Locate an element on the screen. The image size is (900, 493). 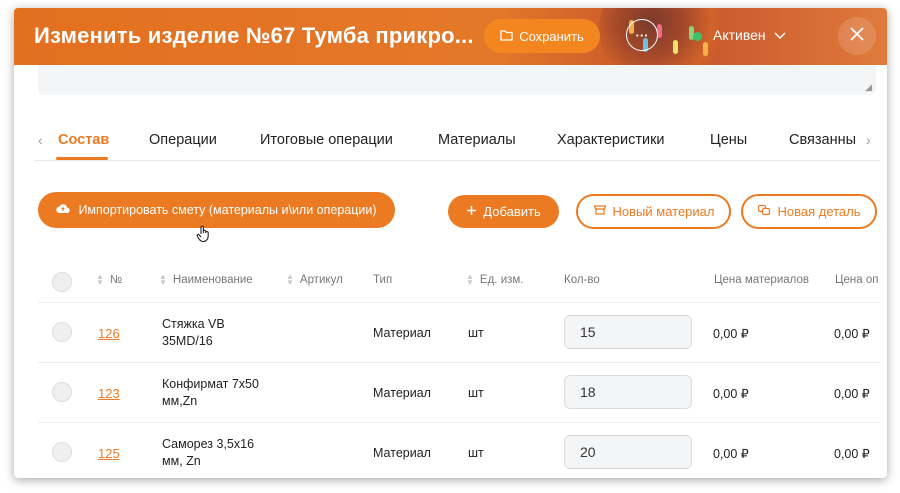
tab-characteristics: Характеристики is located at coordinates (611, 140).